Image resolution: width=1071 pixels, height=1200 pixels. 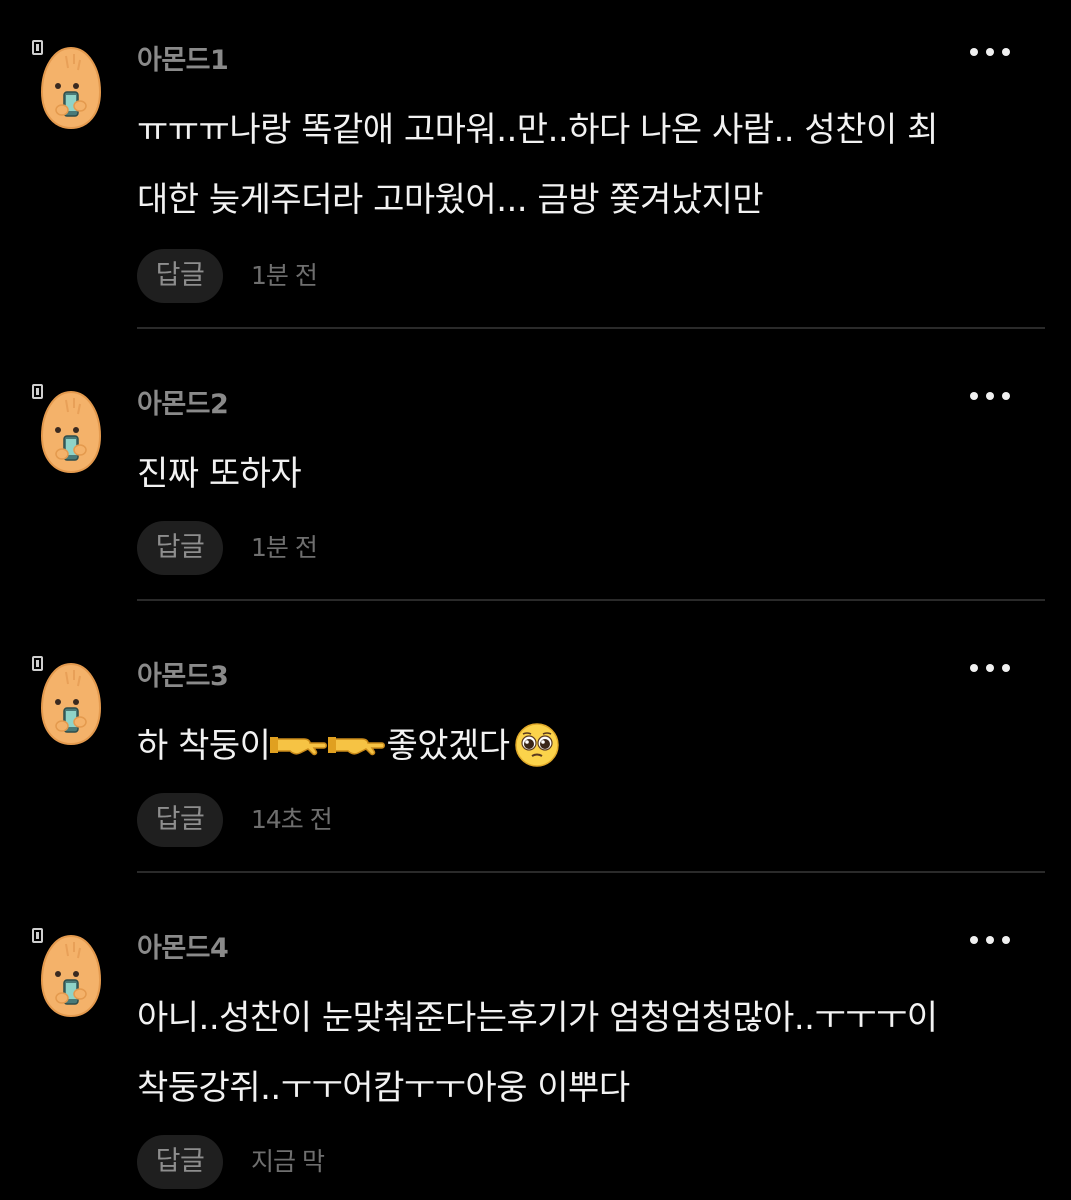 What do you see at coordinates (587, 474) in the screenshot?
I see `comment-text: 진짜 또하자` at bounding box center [587, 474].